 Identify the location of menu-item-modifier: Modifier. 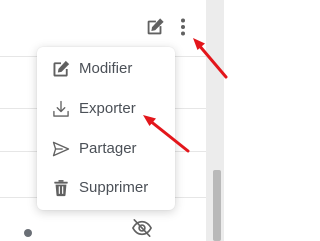
(106, 69).